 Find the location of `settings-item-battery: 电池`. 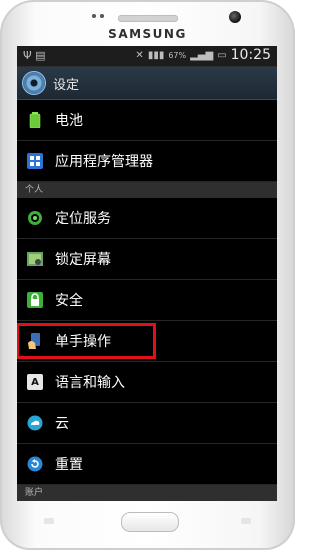

settings-item-battery: 电池 is located at coordinates (147, 120).